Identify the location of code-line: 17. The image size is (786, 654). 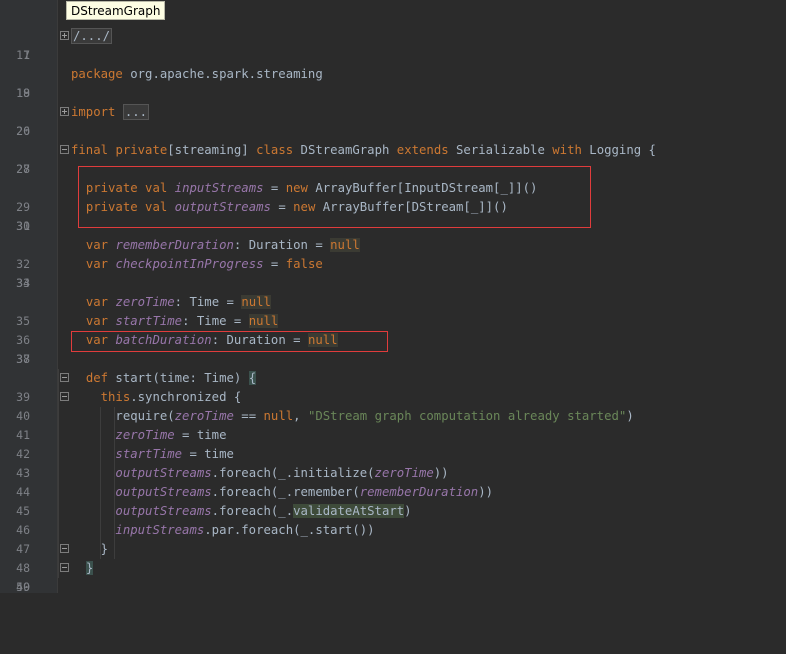
(393, 55).